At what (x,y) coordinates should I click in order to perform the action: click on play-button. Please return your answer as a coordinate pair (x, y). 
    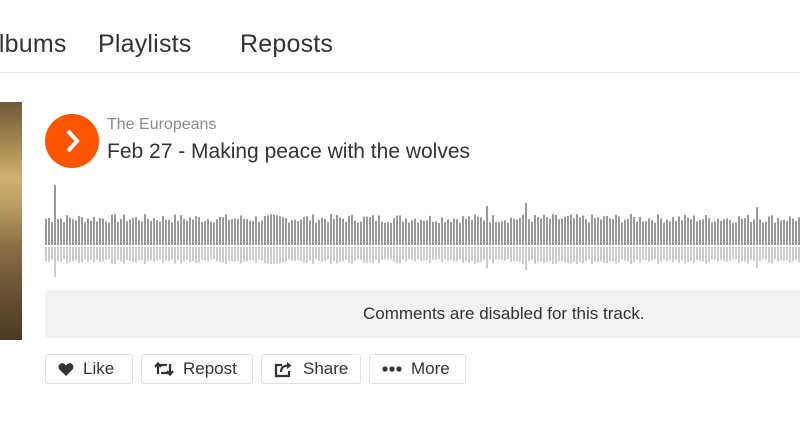
    Looking at the image, I should click on (72, 141).